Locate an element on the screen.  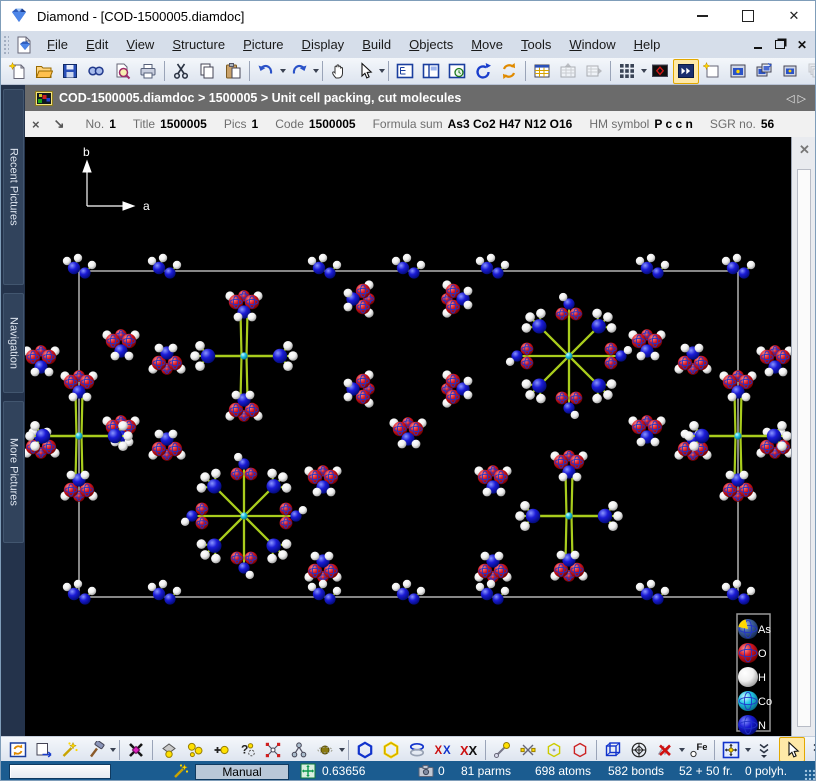
menu-build: Build is located at coordinates (376, 44).